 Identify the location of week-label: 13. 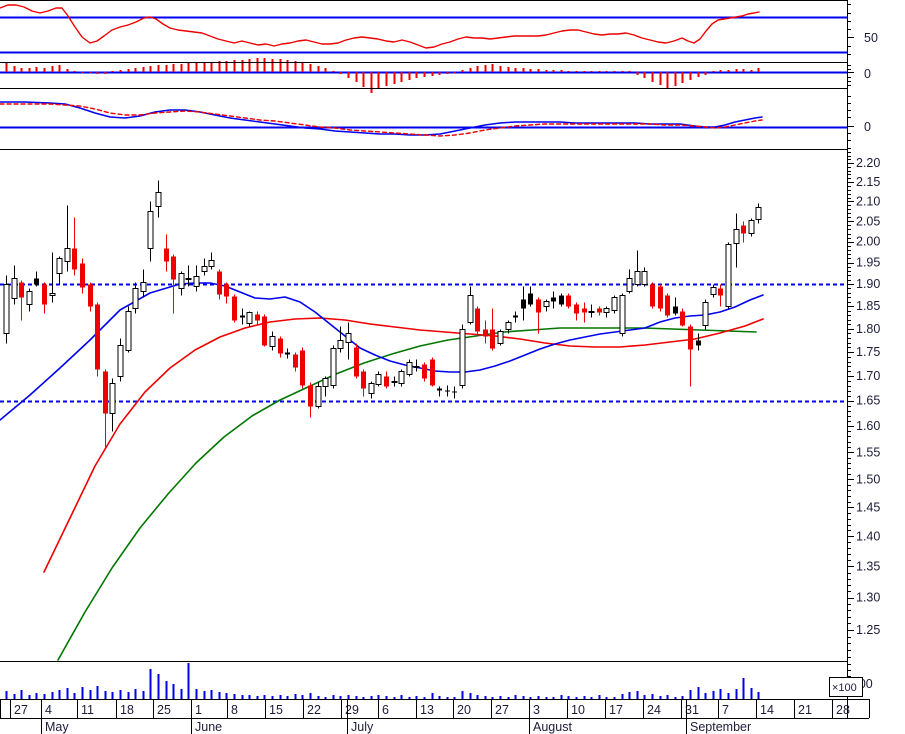
(427, 710).